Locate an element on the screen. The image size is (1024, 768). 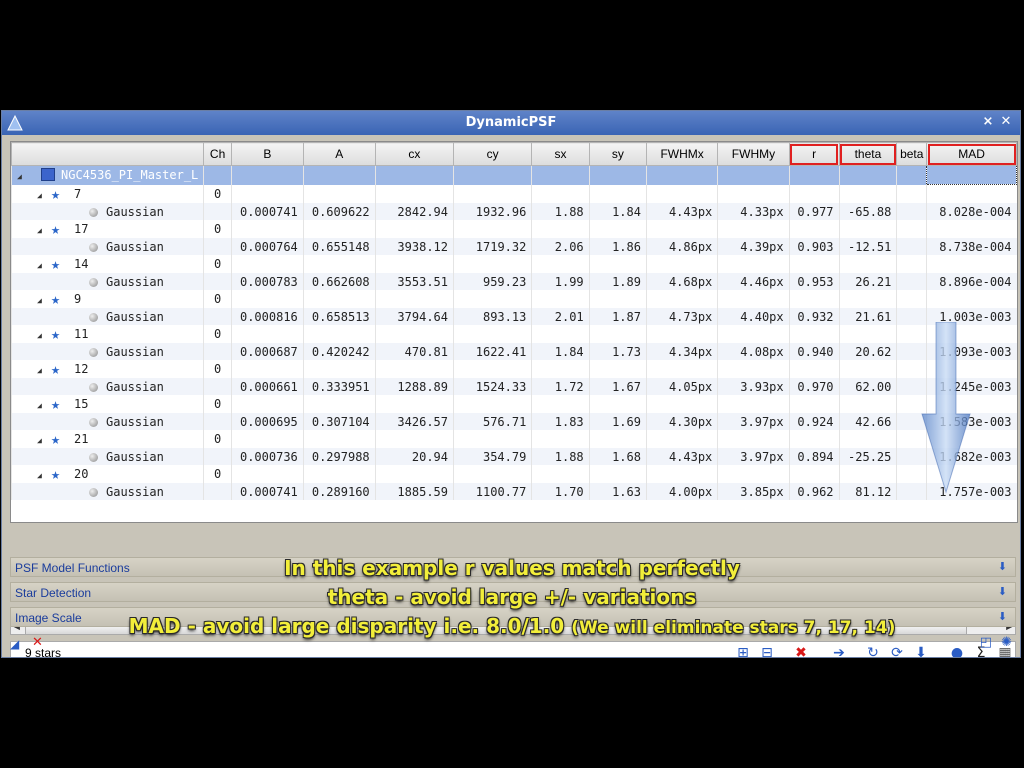
cell-a: 0.655148 is located at coordinates (339, 246).